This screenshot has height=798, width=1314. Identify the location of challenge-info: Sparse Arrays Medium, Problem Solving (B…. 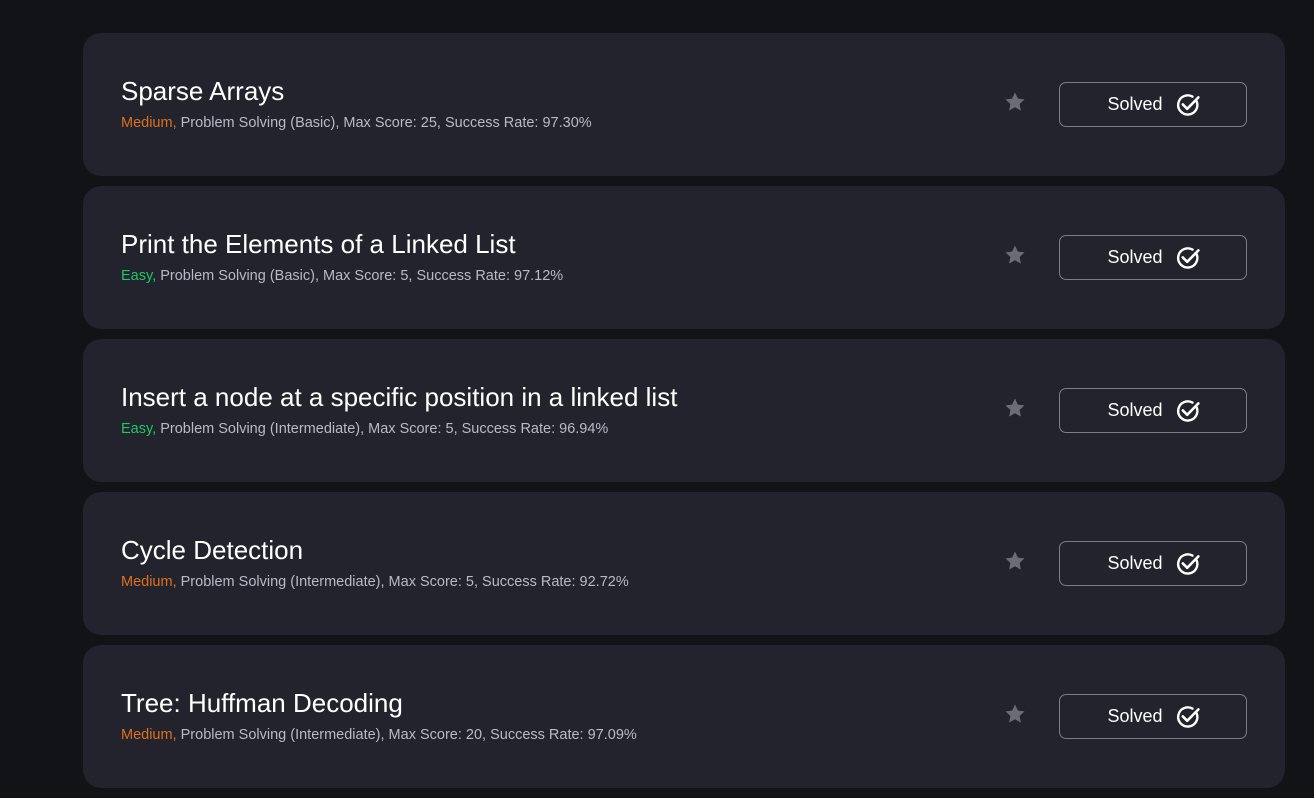
(356, 103).